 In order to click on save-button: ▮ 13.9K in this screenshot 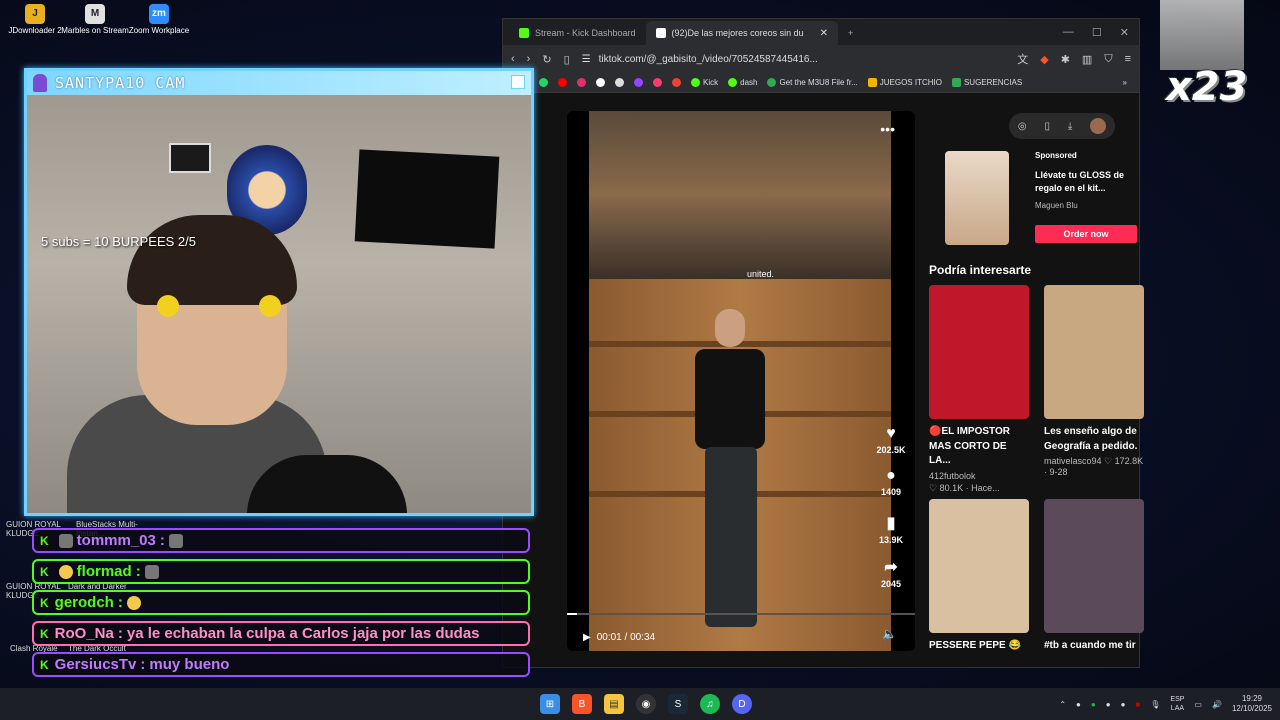, I will do `click(891, 529)`.